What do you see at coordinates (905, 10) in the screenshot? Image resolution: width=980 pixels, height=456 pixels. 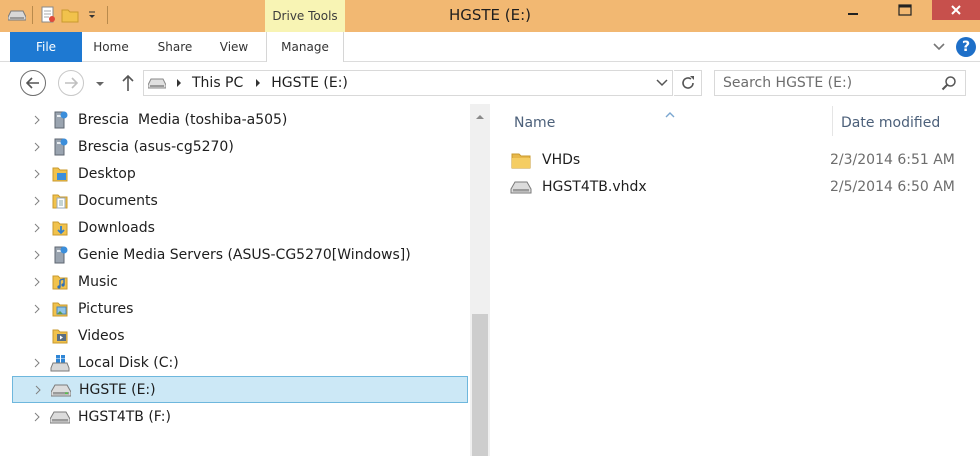 I see `maximize-button` at bounding box center [905, 10].